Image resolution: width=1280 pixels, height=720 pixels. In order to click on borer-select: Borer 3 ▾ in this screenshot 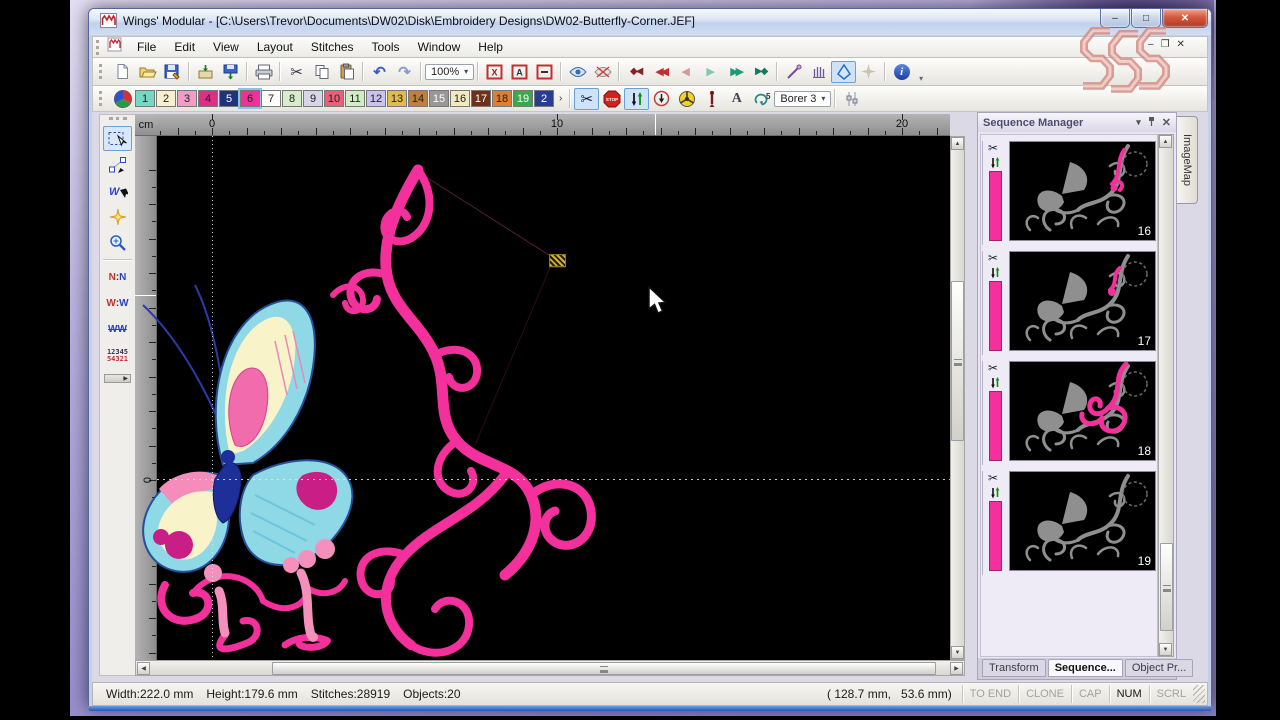, I will do `click(803, 98)`.